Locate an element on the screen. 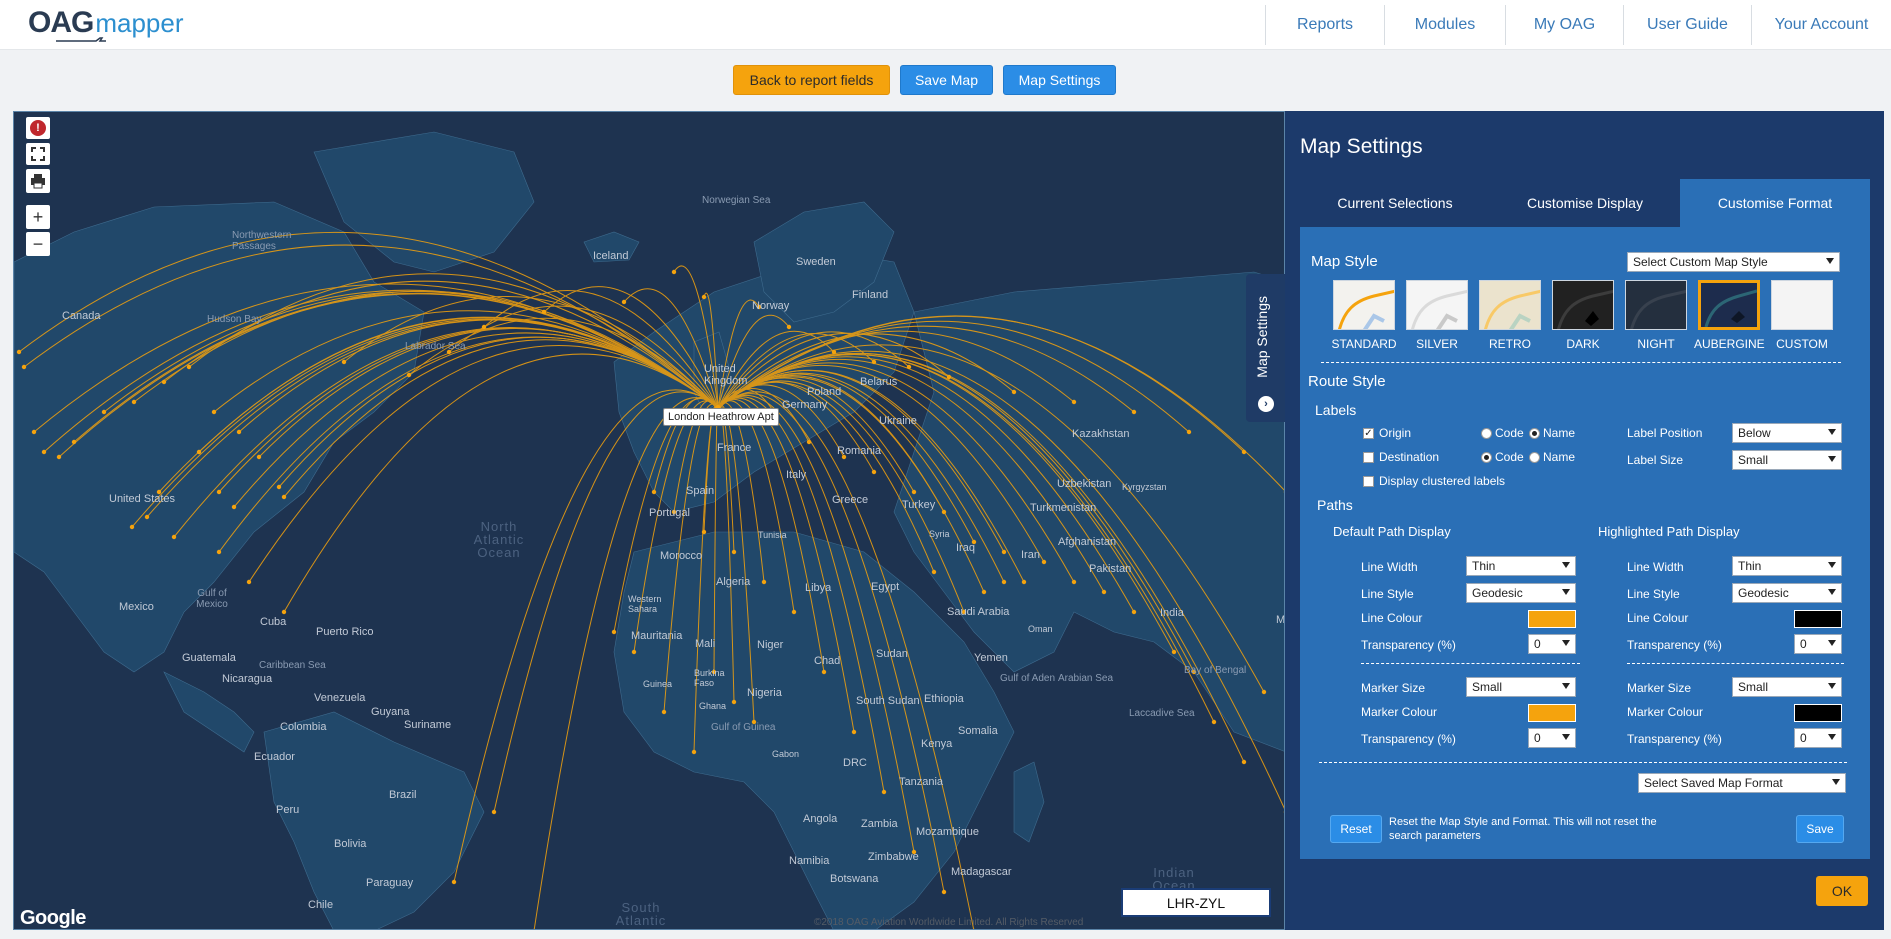 This screenshot has height=939, width=1891. tab-customise-display: Customise Display is located at coordinates (1585, 203).